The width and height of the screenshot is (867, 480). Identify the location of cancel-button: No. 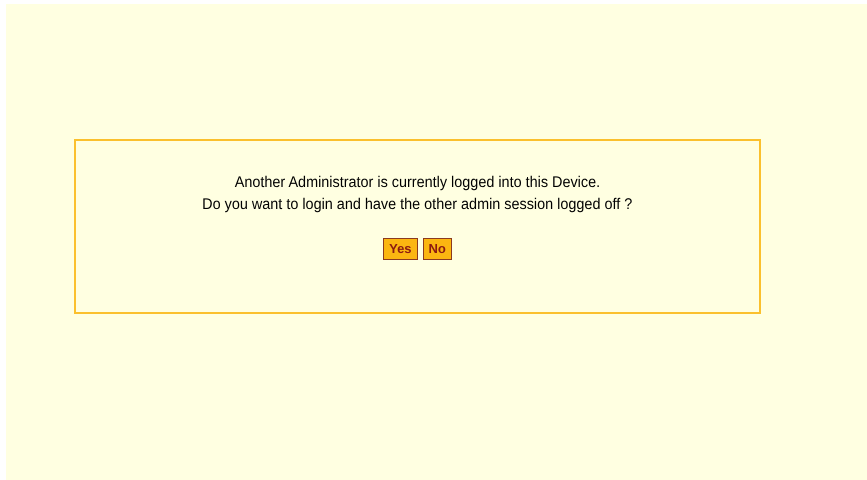
(437, 249).